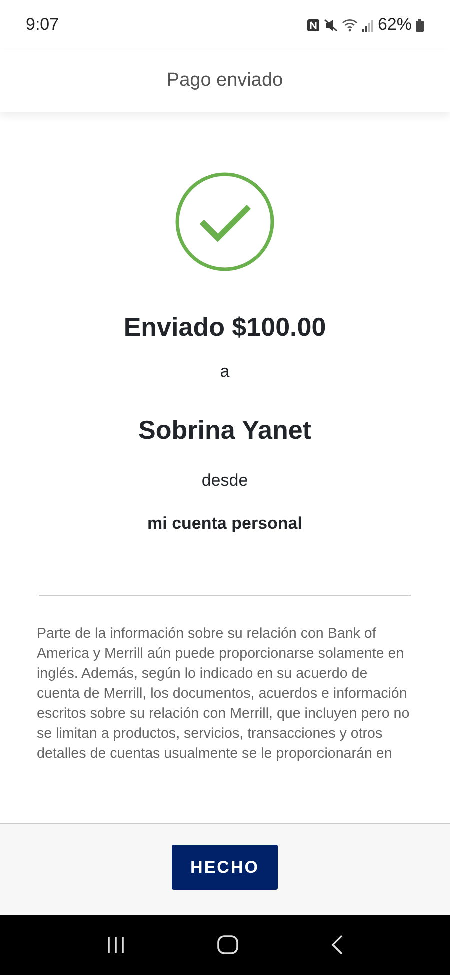  Describe the element at coordinates (43, 25) in the screenshot. I see `status-time: 9:07` at that location.